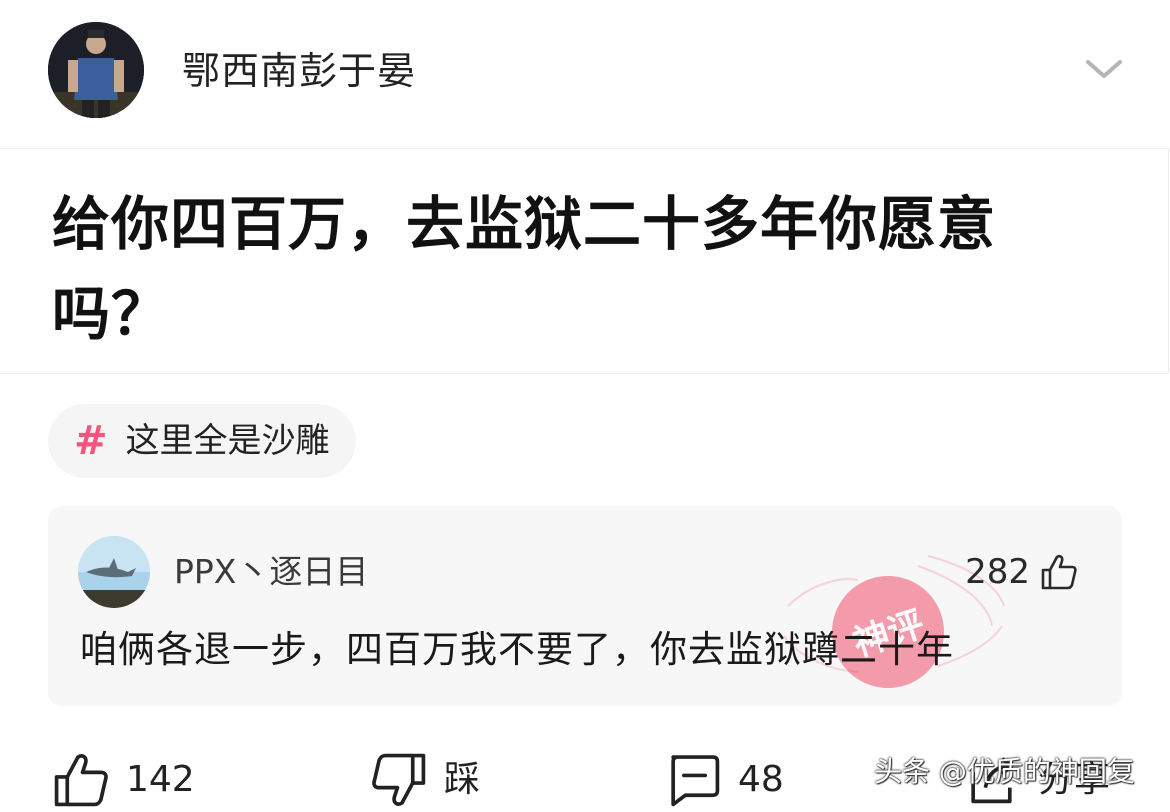 This screenshot has width=1170, height=812. What do you see at coordinates (271, 572) in the screenshot?
I see `commenter-name: PPX丶逐日目` at bounding box center [271, 572].